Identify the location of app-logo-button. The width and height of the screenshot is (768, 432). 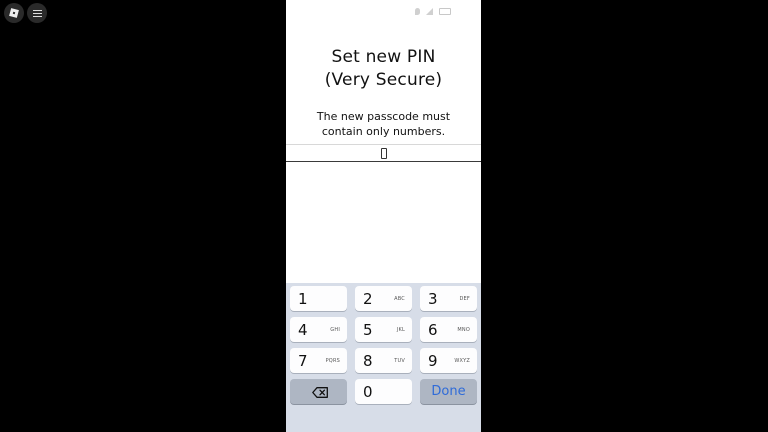
(14, 13).